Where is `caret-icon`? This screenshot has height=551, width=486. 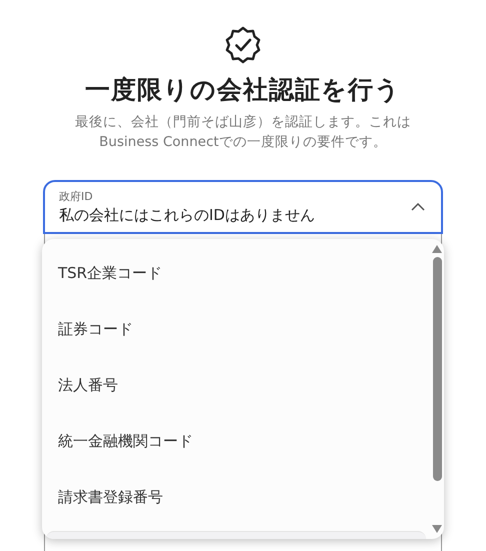 caret-icon is located at coordinates (418, 207).